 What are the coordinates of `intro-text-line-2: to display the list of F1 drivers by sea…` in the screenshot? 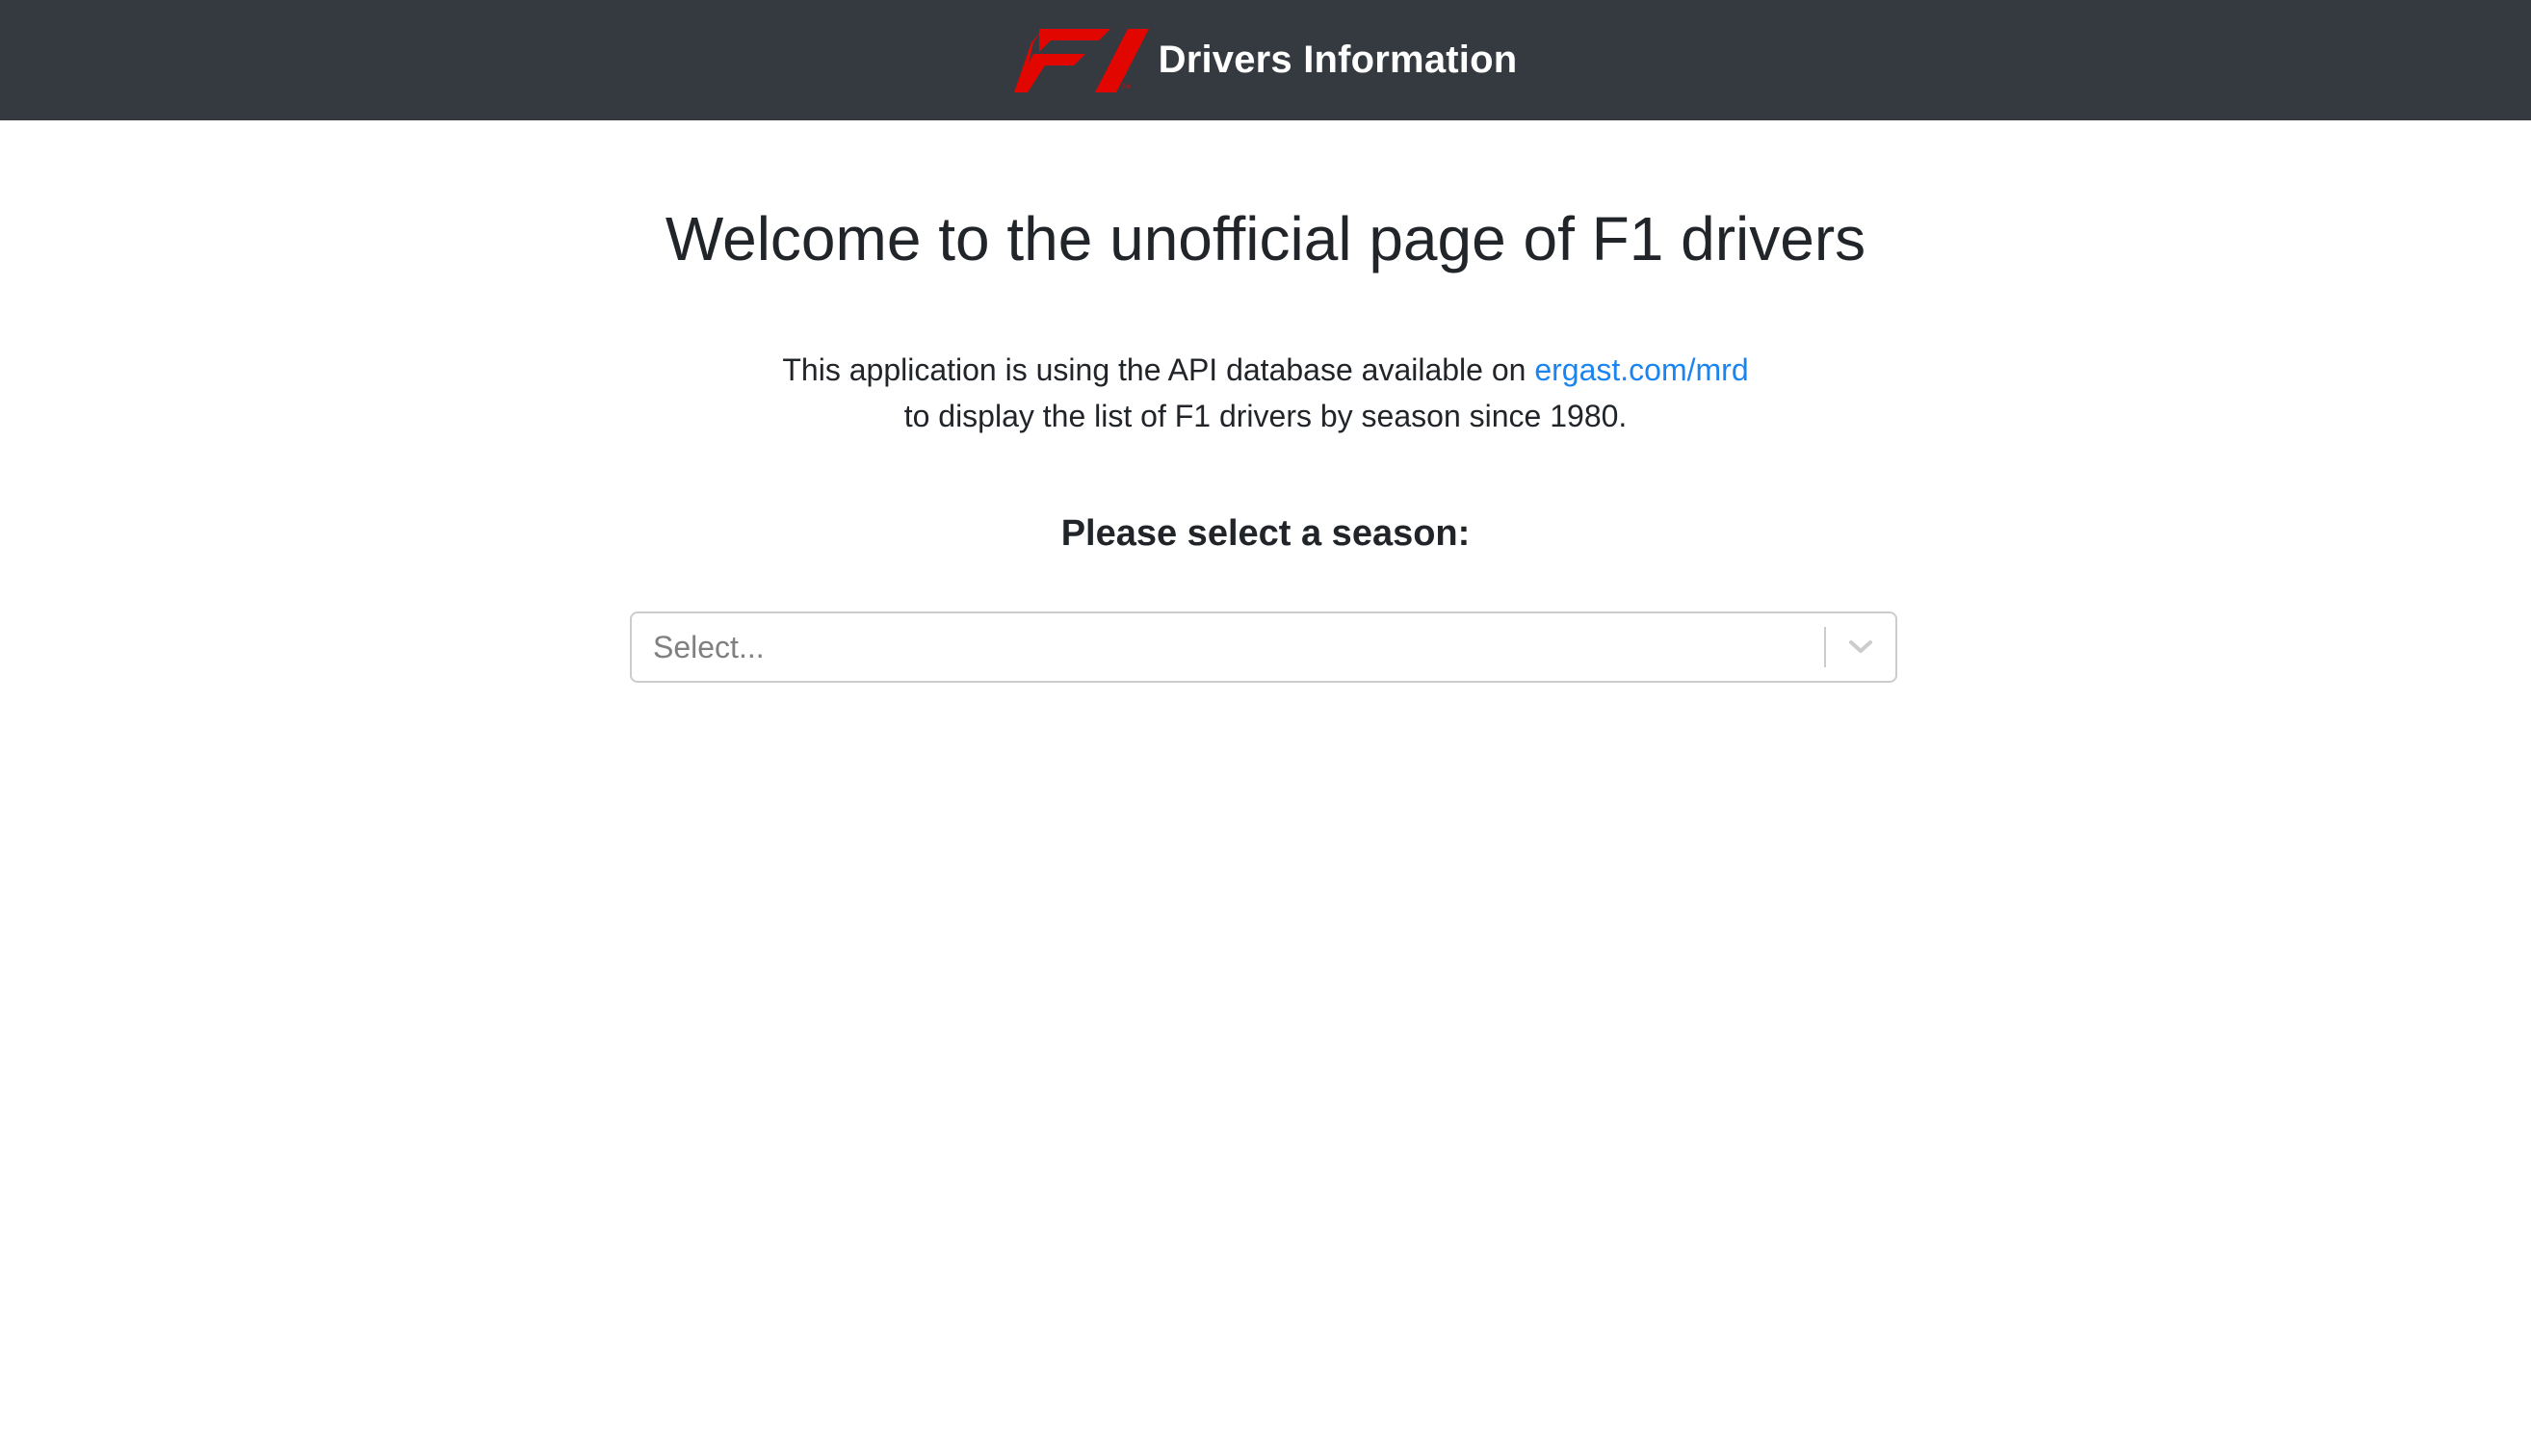 It's located at (1265, 416).